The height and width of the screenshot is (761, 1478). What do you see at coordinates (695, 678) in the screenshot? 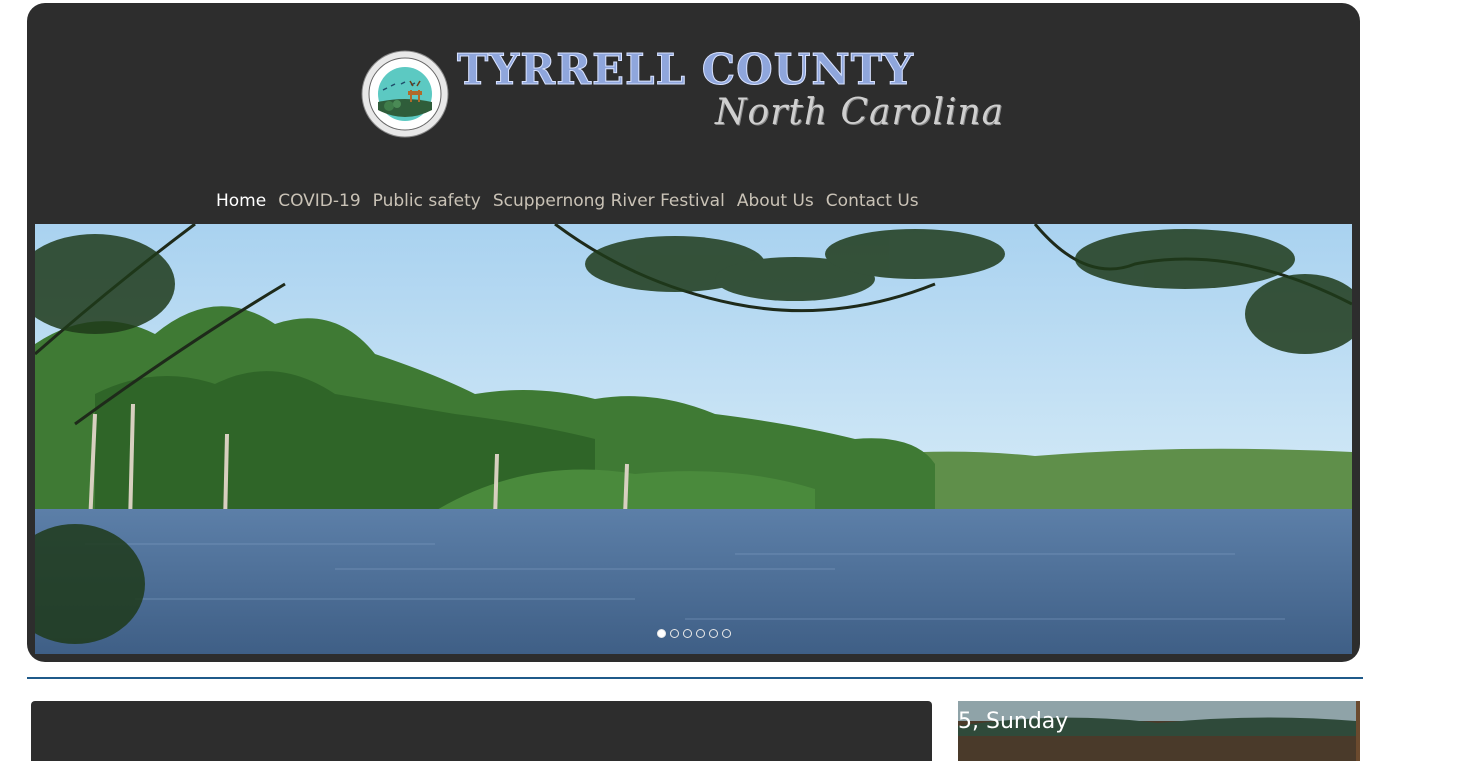
I see `section-divider` at bounding box center [695, 678].